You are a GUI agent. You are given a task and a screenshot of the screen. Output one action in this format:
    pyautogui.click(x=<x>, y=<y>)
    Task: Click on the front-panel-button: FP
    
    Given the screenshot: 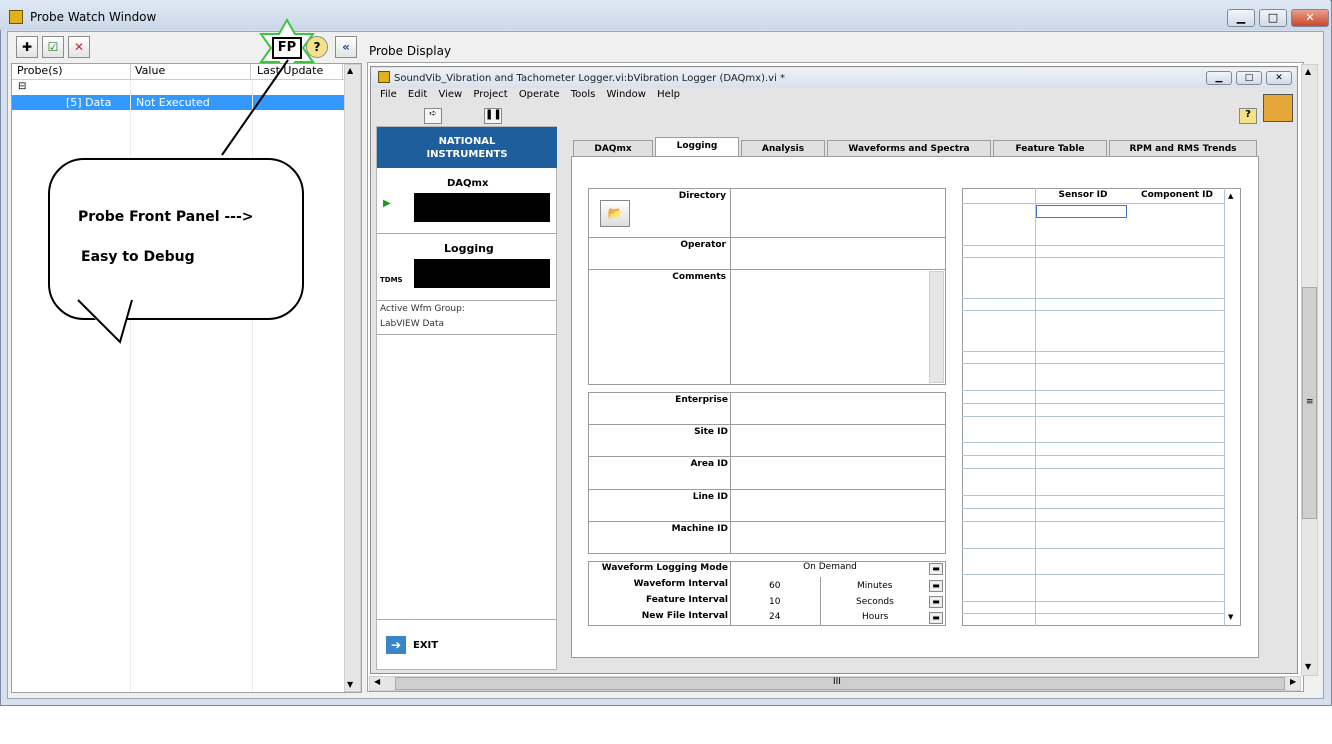 What is the action you would take?
    pyautogui.click(x=287, y=48)
    